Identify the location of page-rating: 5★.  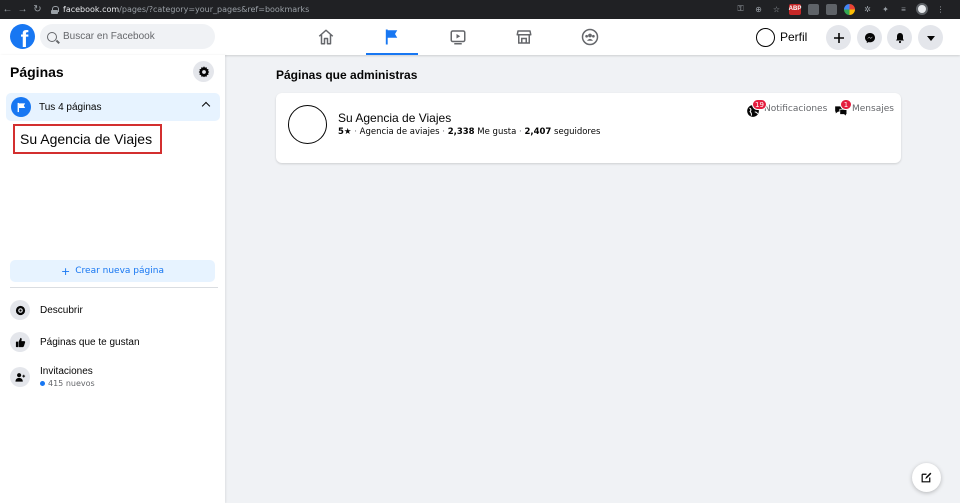
(345, 132).